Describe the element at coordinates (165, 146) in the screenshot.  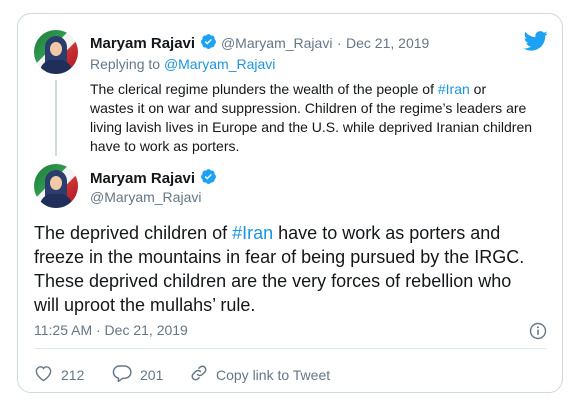
I see `quoted-text-line: have to work as porters.` at that location.